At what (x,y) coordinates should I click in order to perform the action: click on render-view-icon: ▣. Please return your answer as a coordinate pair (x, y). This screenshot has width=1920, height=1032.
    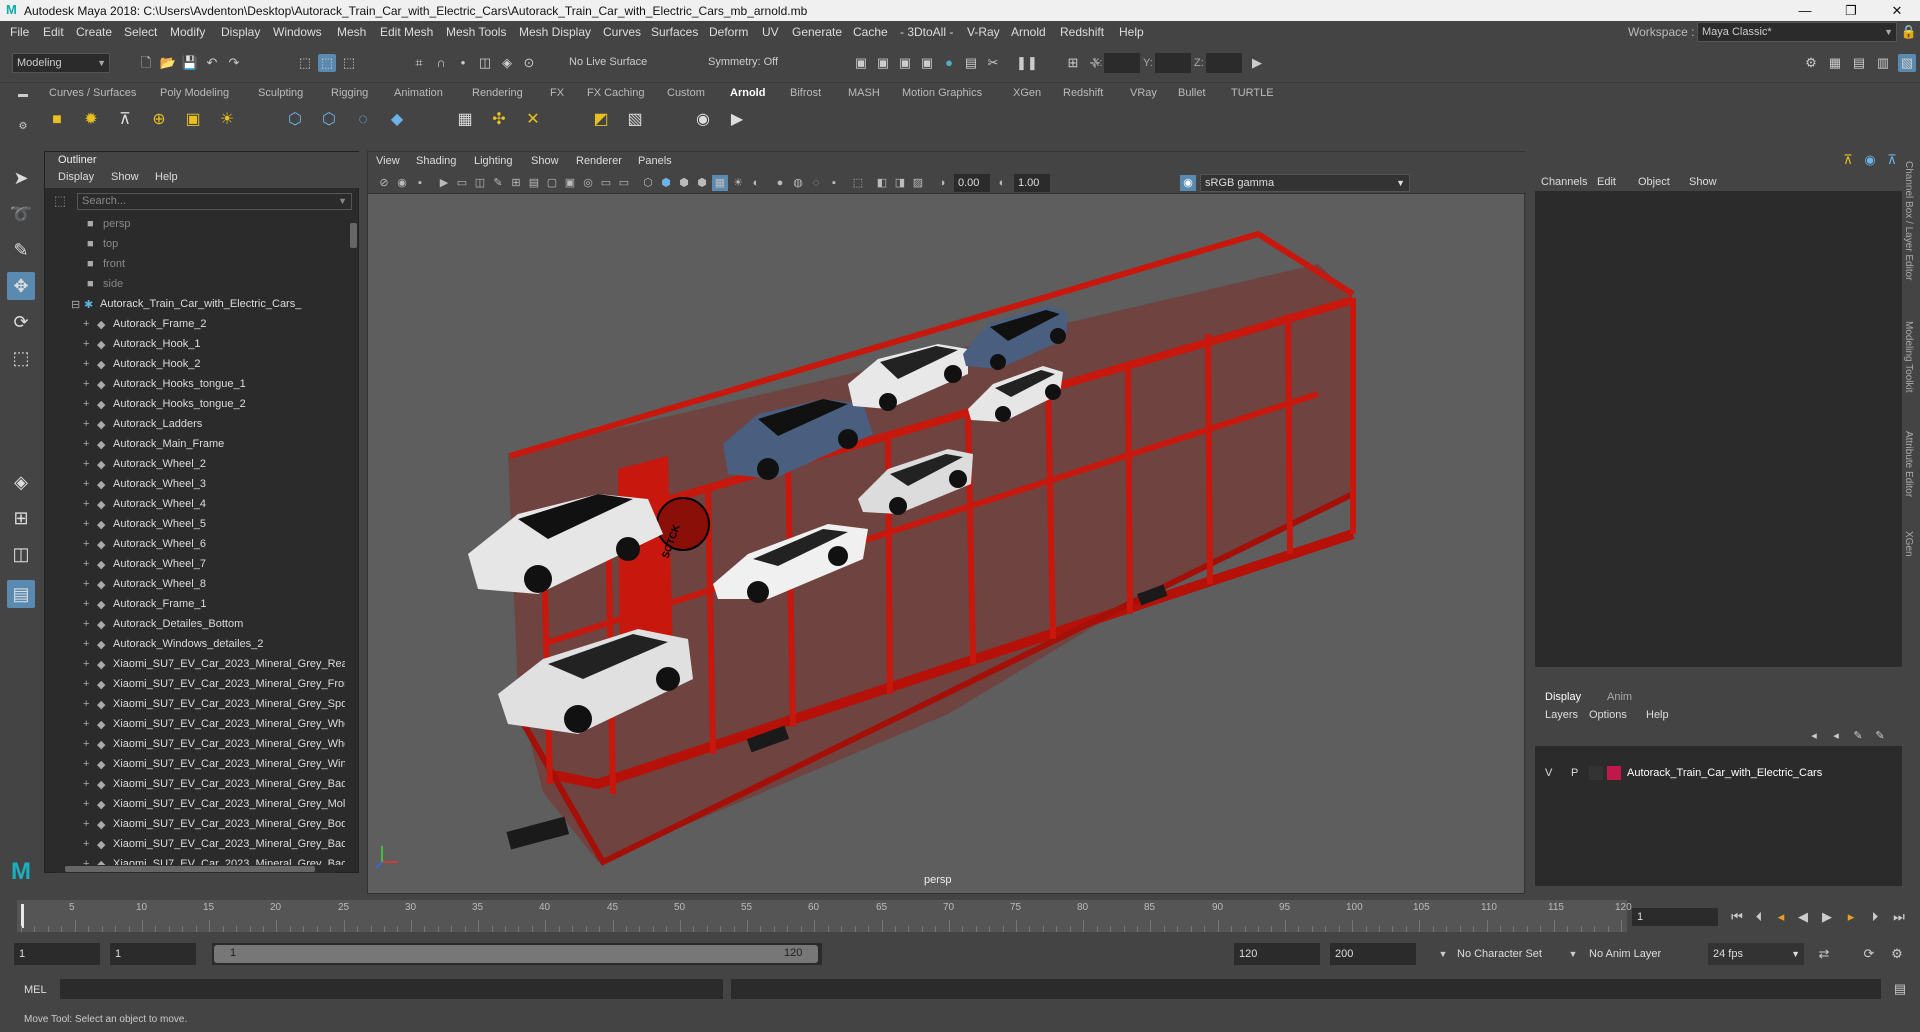
    Looking at the image, I should click on (861, 63).